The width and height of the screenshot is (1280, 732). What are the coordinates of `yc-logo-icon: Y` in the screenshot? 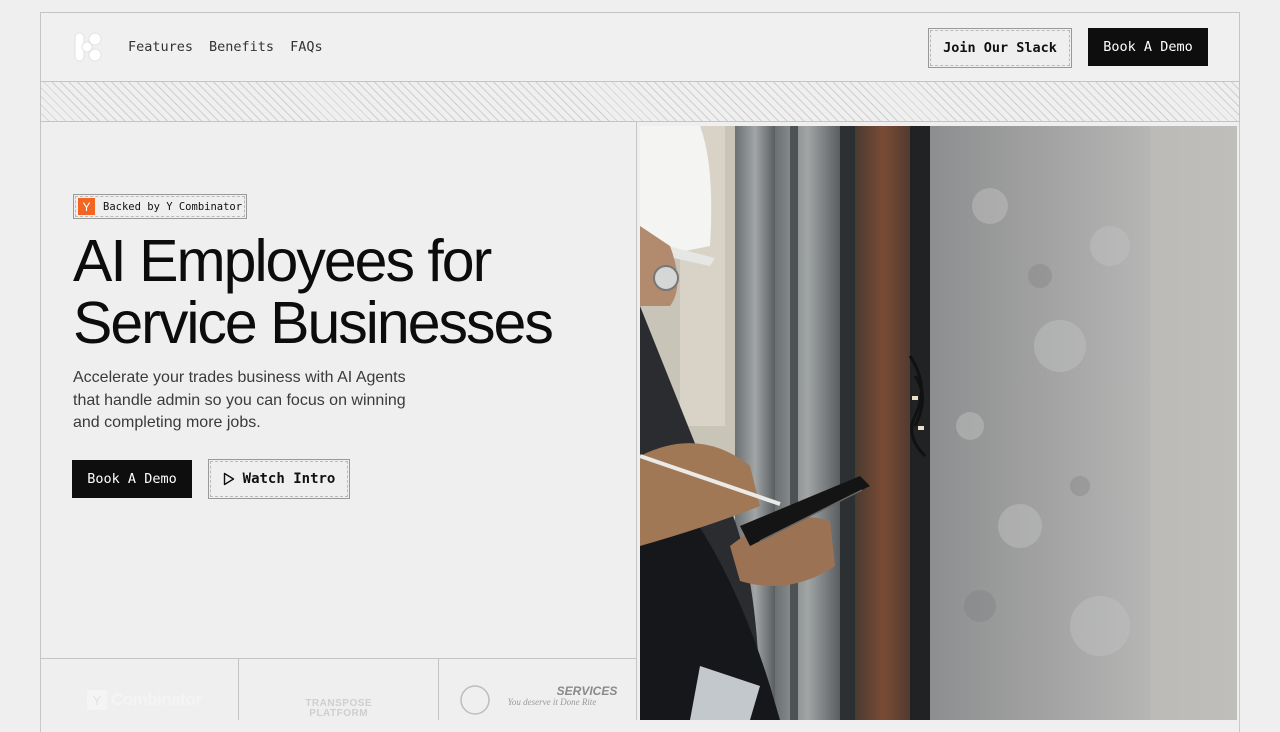 It's located at (97, 700).